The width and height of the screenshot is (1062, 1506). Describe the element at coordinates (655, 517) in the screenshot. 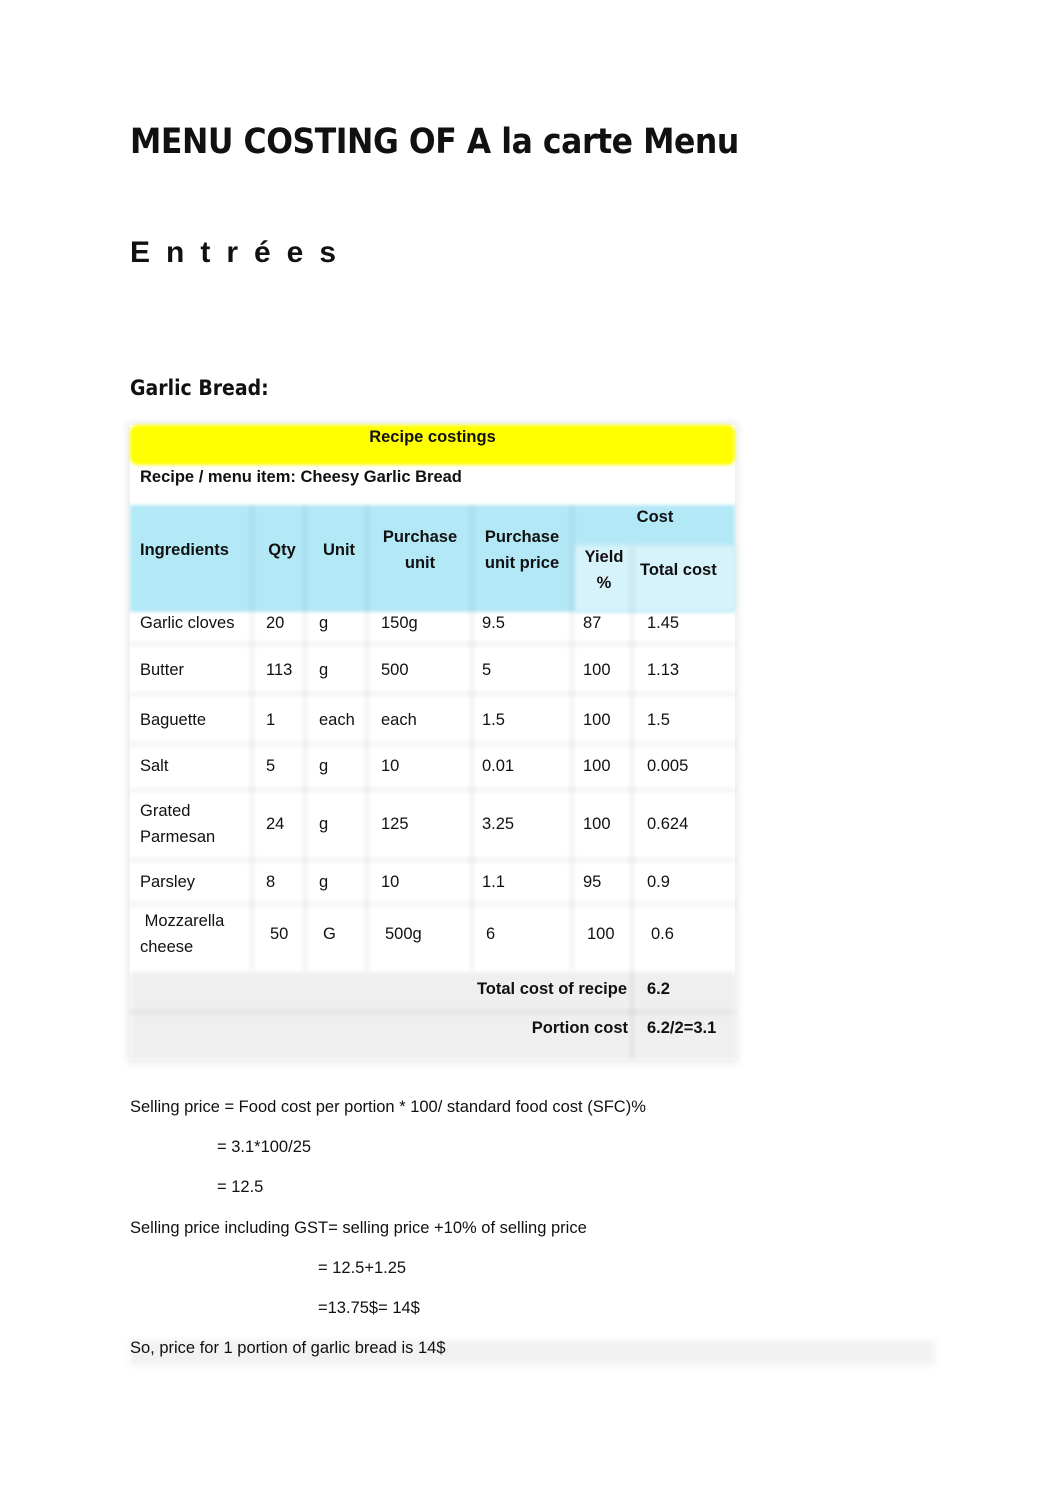

I see `header-cost-group: Cost` at that location.